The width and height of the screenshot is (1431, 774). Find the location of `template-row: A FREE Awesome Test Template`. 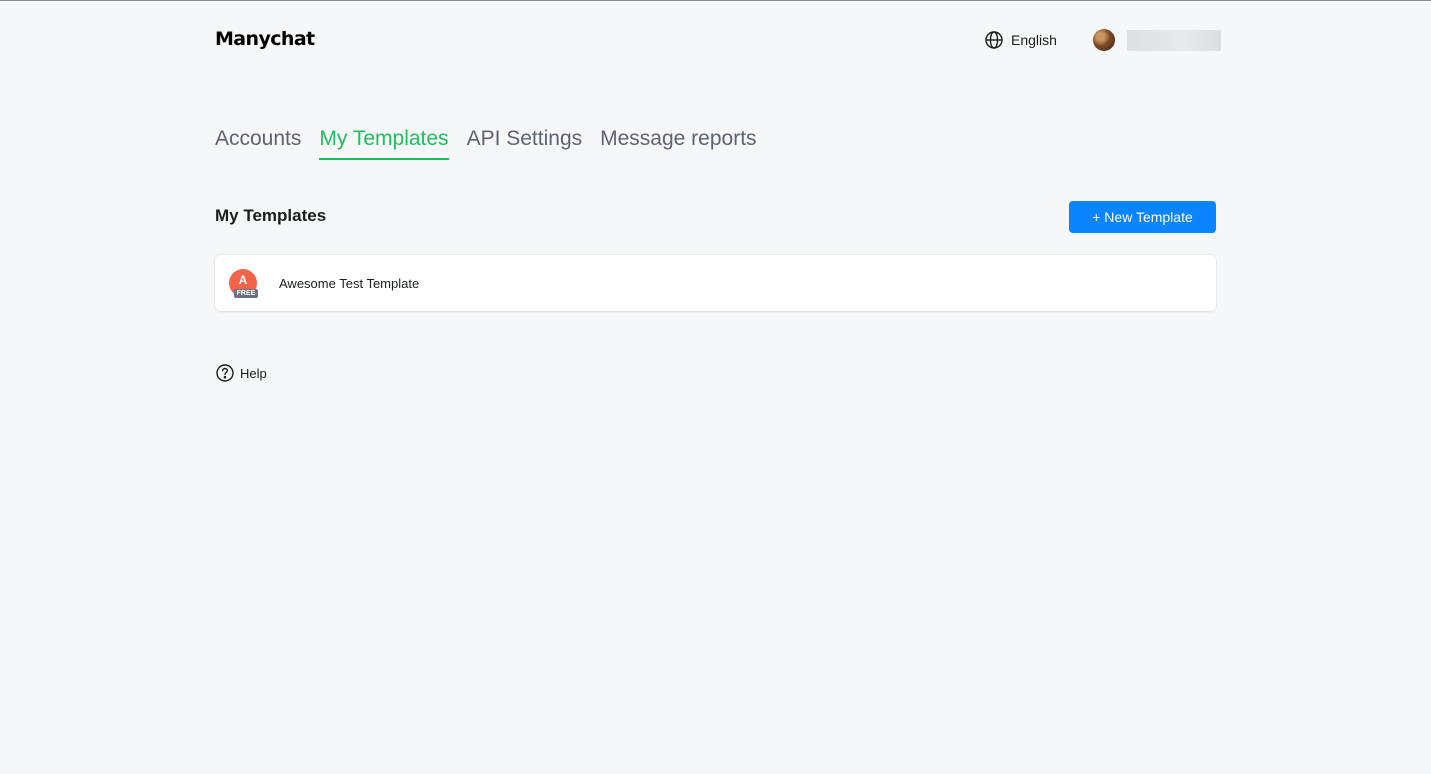

template-row: A FREE Awesome Test Template is located at coordinates (715, 283).